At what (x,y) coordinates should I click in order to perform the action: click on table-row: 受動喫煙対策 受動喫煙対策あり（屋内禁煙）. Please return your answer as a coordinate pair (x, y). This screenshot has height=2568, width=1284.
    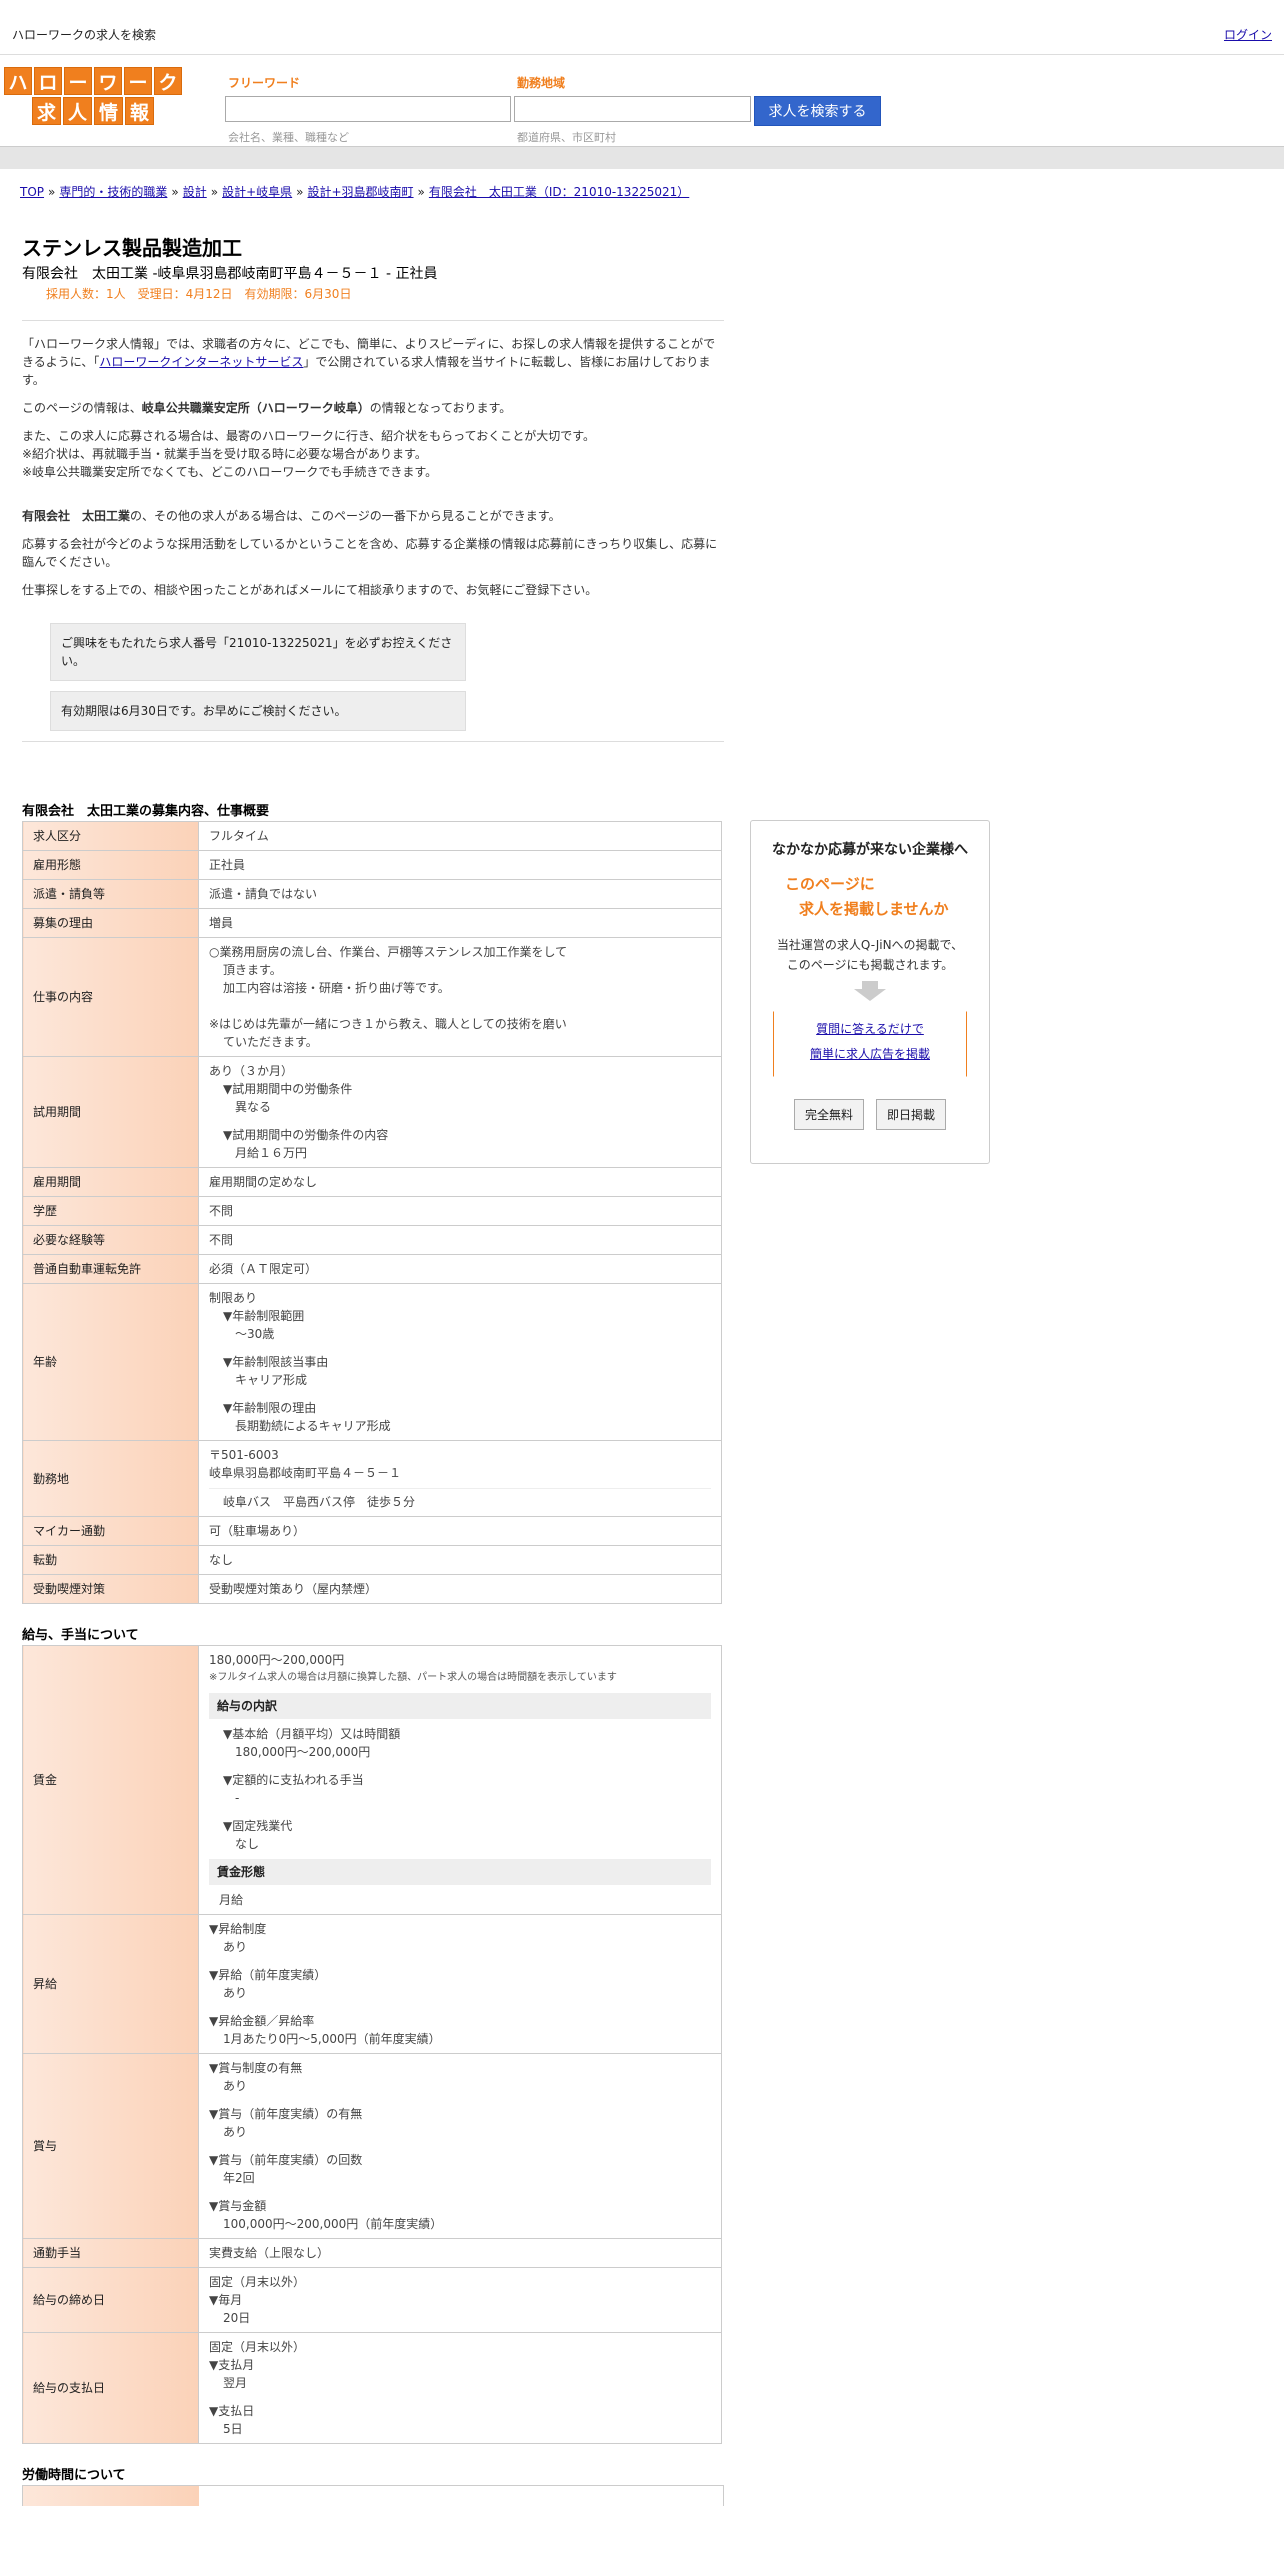
    Looking at the image, I should click on (372, 1589).